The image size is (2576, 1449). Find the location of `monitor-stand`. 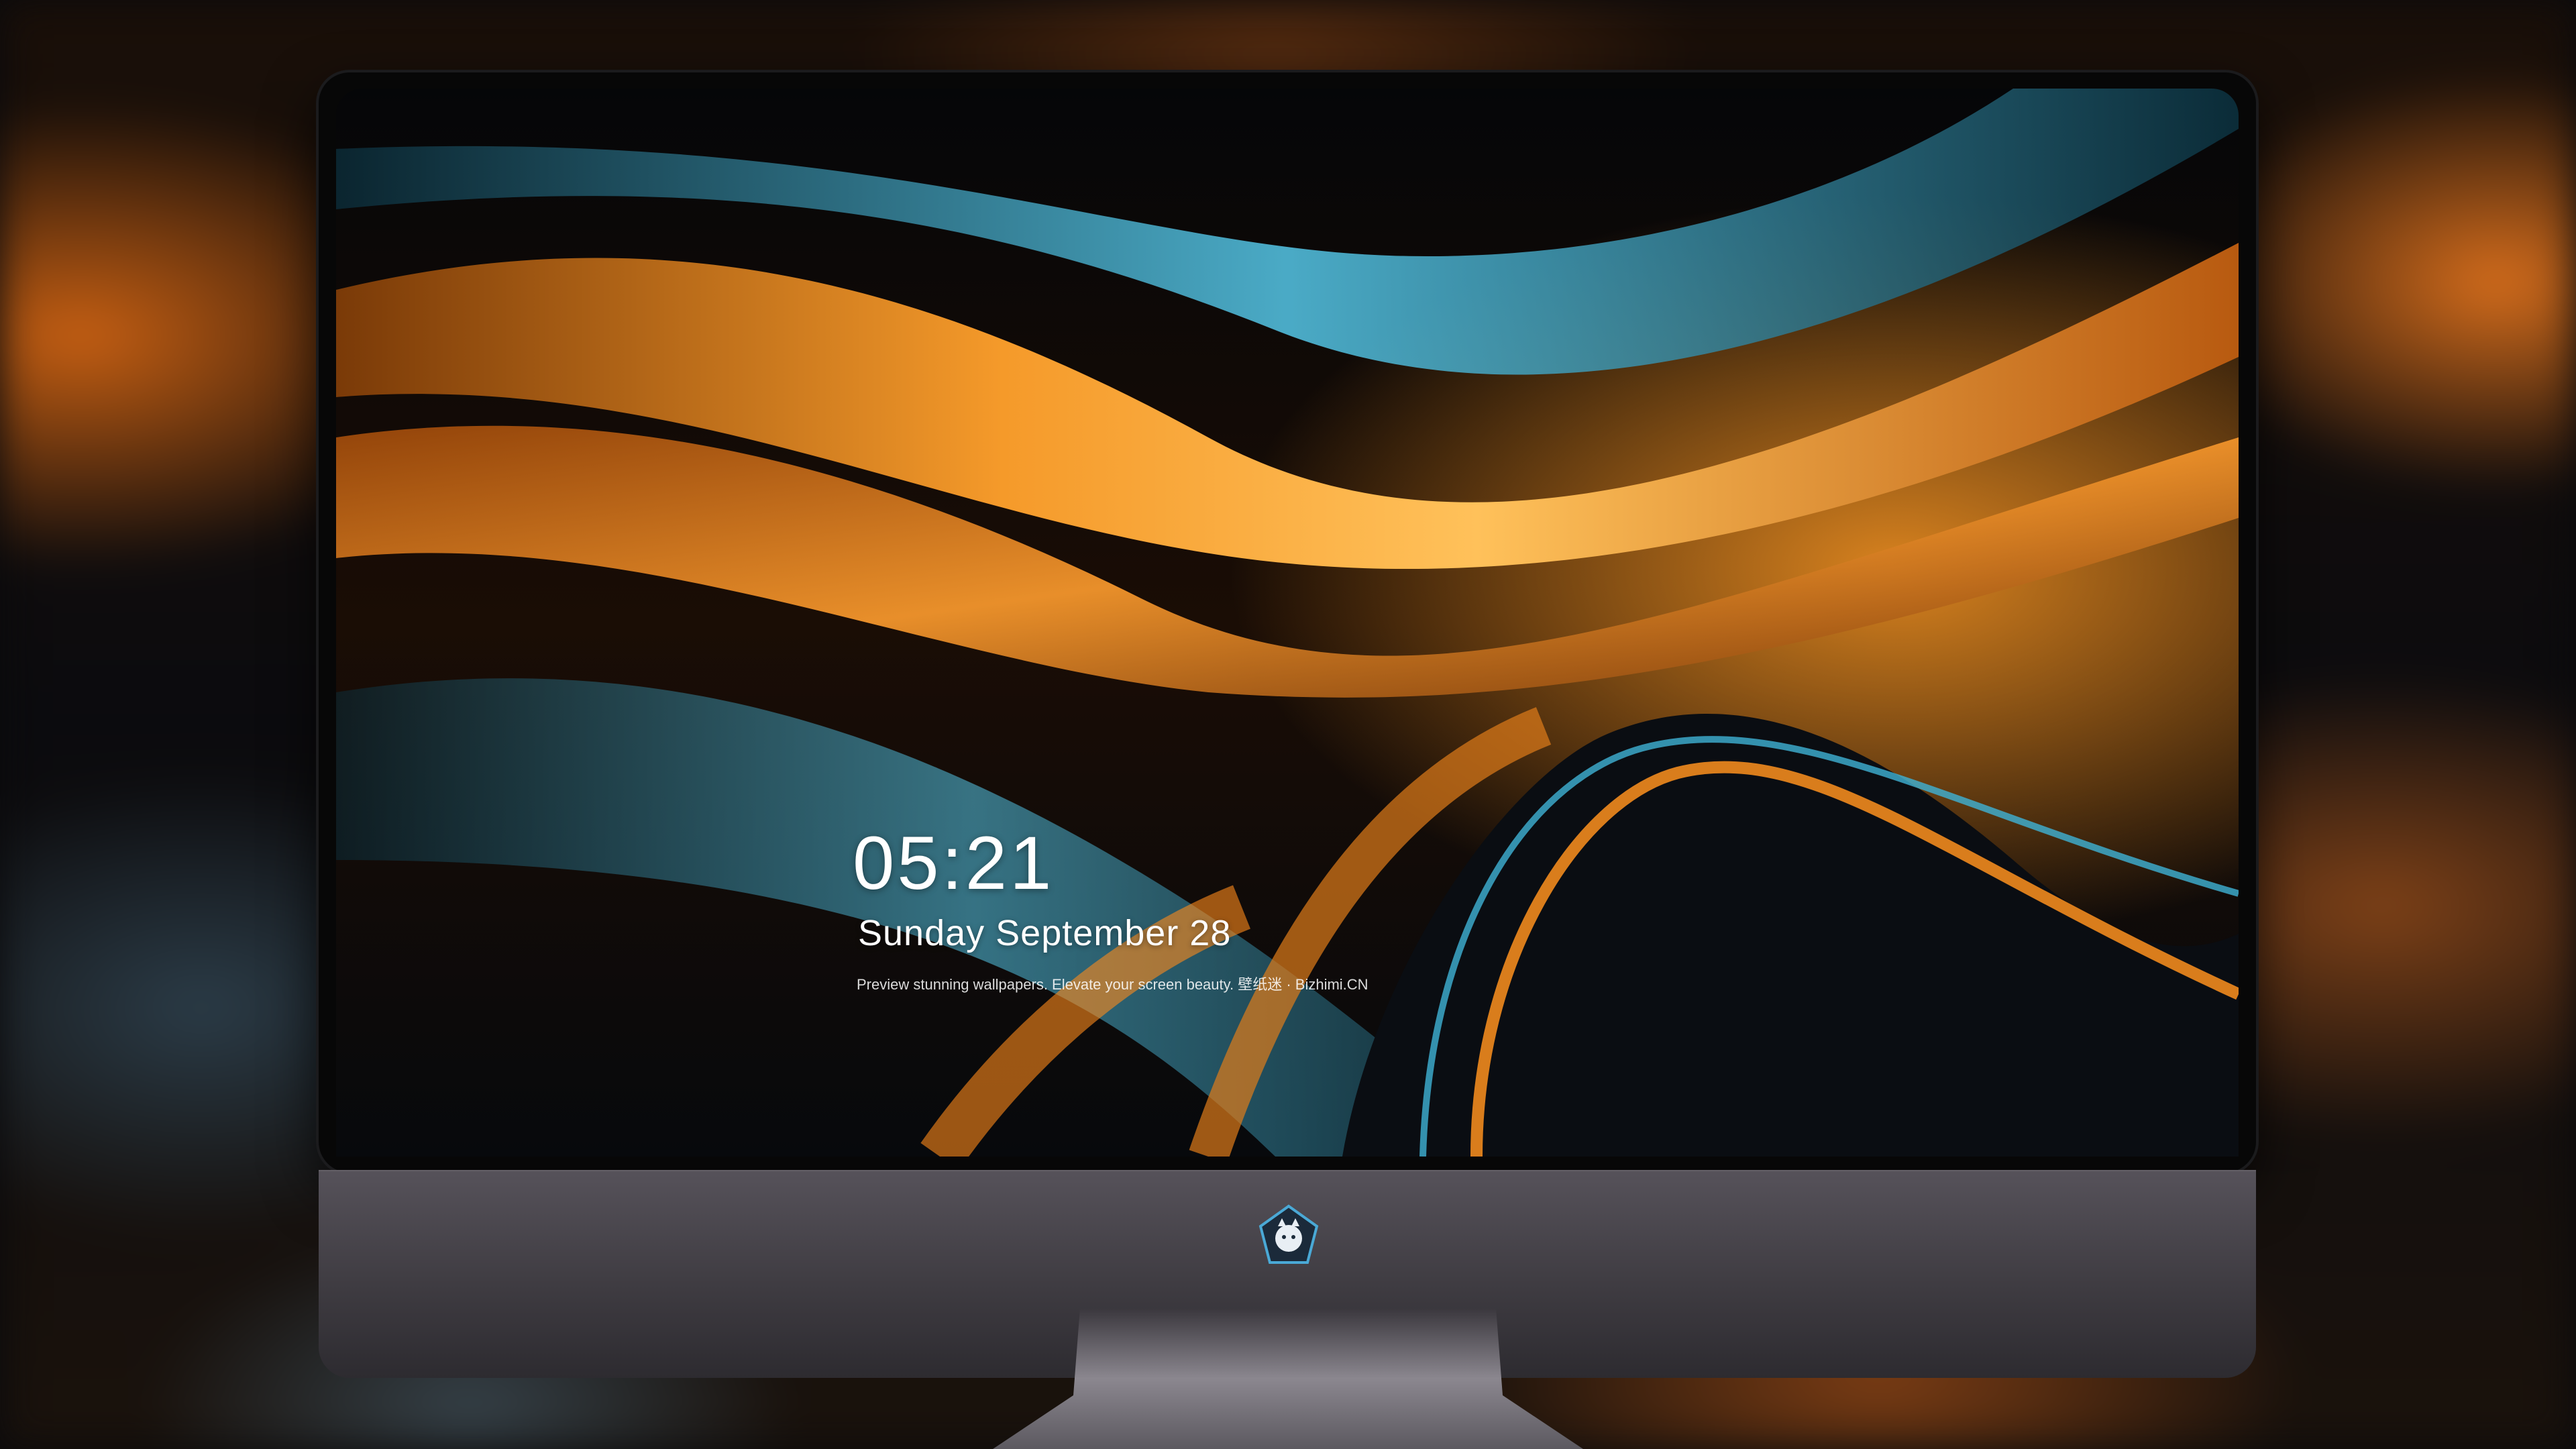

monitor-stand is located at coordinates (1288, 1378).